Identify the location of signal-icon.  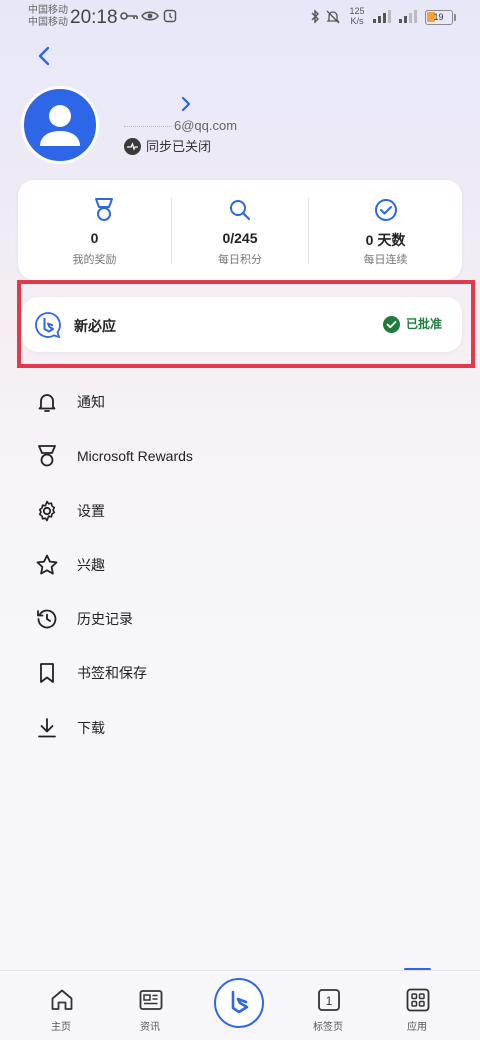
(381, 18).